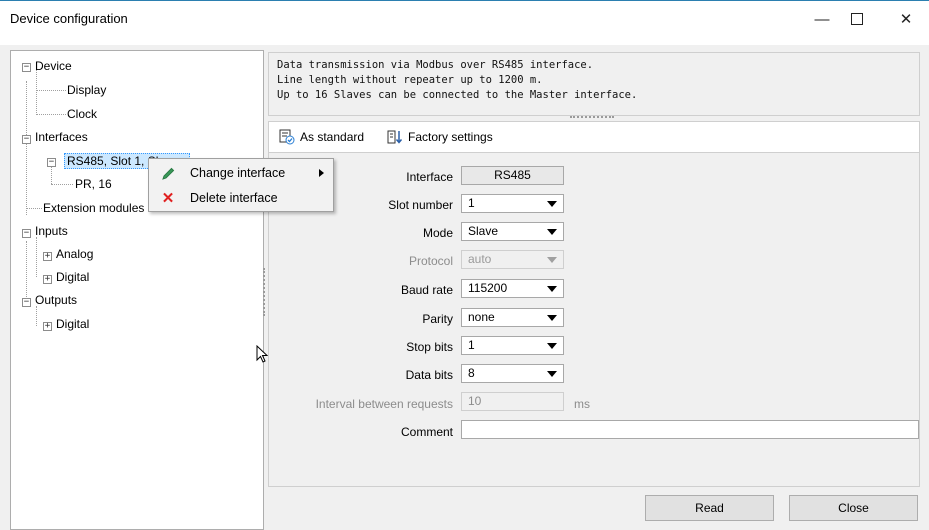 Image resolution: width=929 pixels, height=530 pixels. I want to click on mode-value: Slave, so click(483, 231).